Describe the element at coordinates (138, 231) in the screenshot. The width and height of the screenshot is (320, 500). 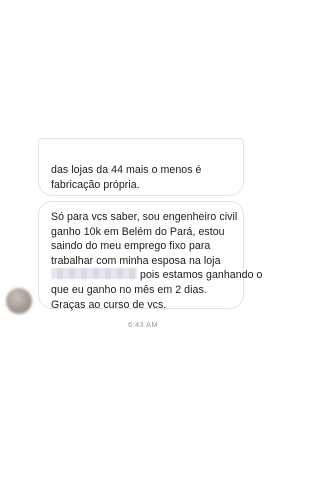
I see `message-text: ganho 10k em Belém do Pará, estou` at that location.